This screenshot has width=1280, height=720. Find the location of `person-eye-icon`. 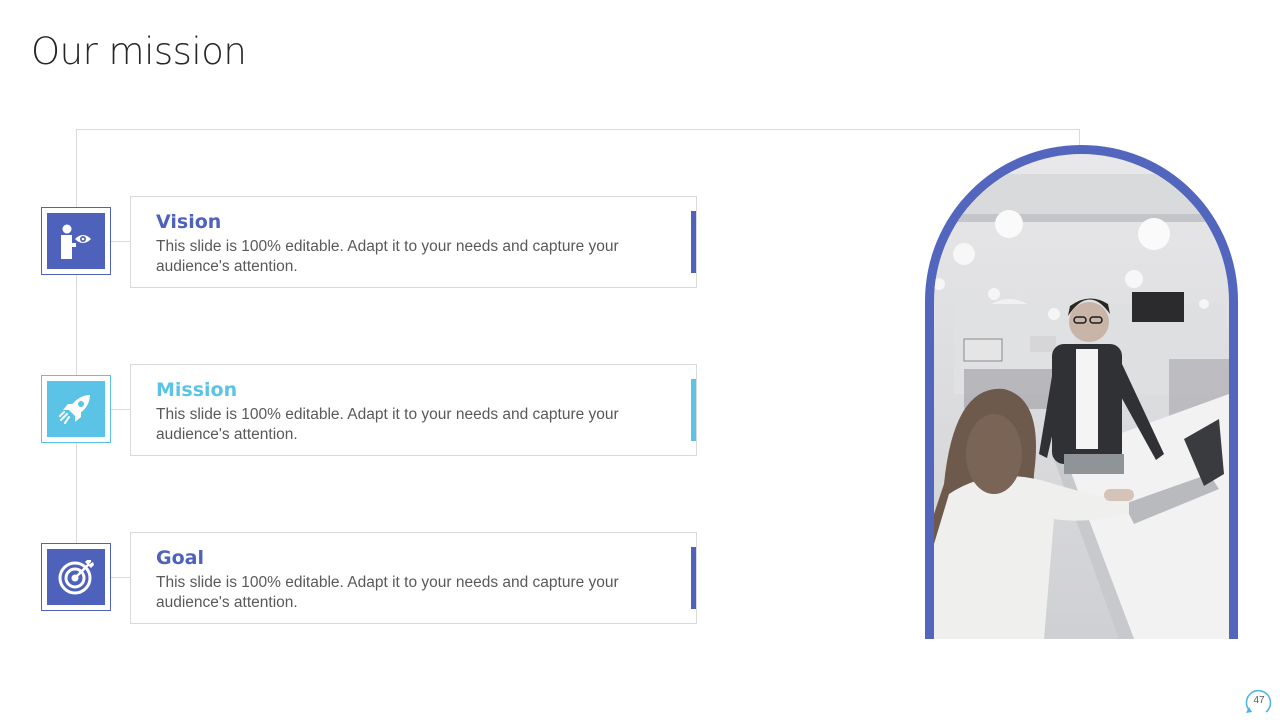

person-eye-icon is located at coordinates (76, 241).